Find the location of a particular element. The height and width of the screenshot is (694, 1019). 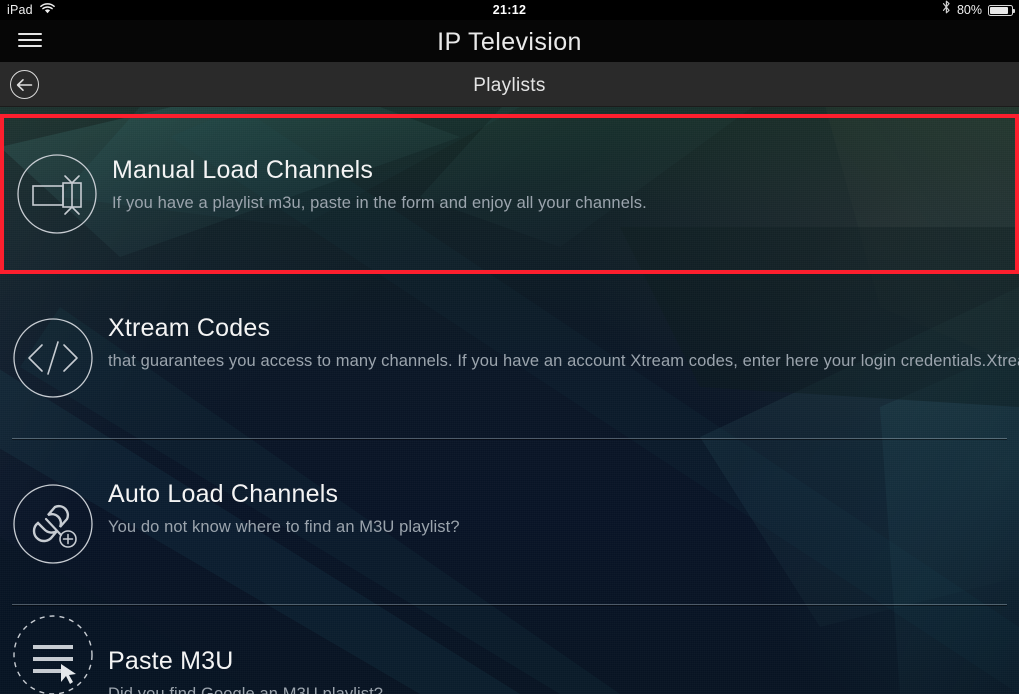

bluetooth-icon is located at coordinates (946, 10).